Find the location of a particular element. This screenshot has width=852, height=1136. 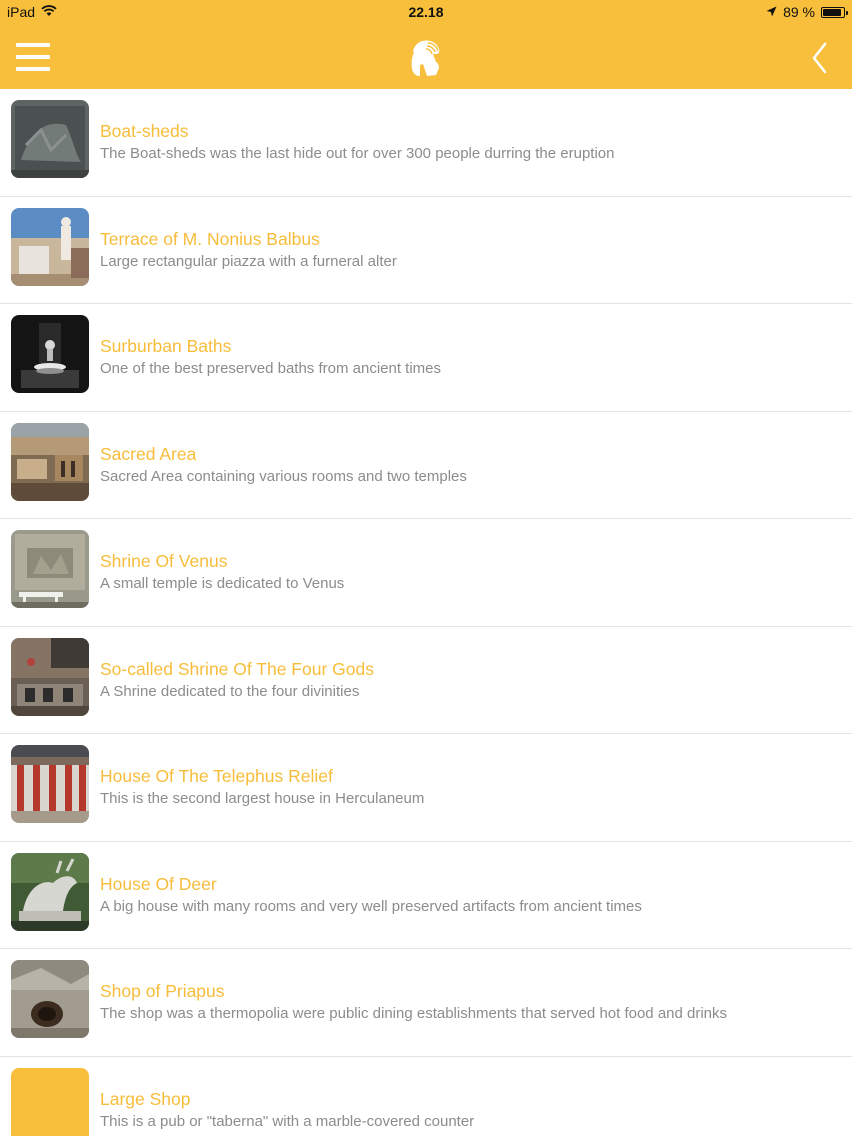

status-time: 22.18 is located at coordinates (426, 12).